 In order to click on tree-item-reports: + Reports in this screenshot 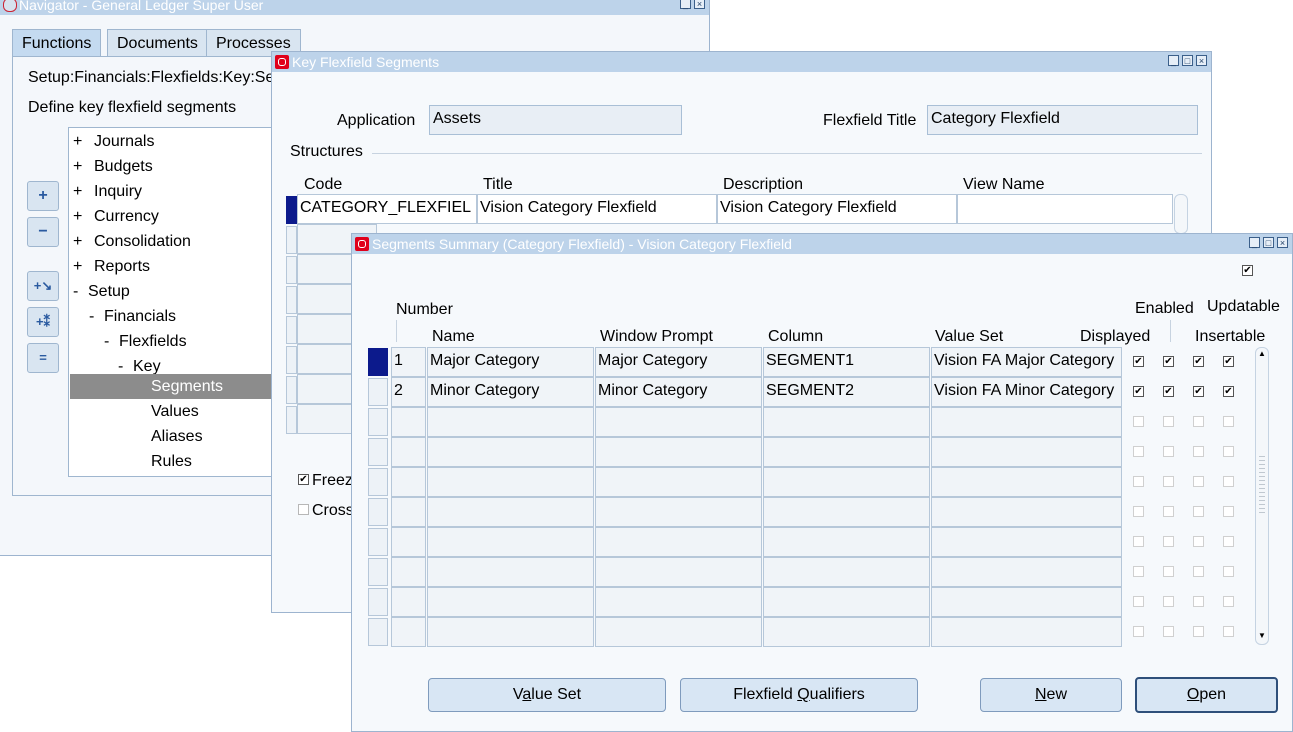, I will do `click(111, 266)`.